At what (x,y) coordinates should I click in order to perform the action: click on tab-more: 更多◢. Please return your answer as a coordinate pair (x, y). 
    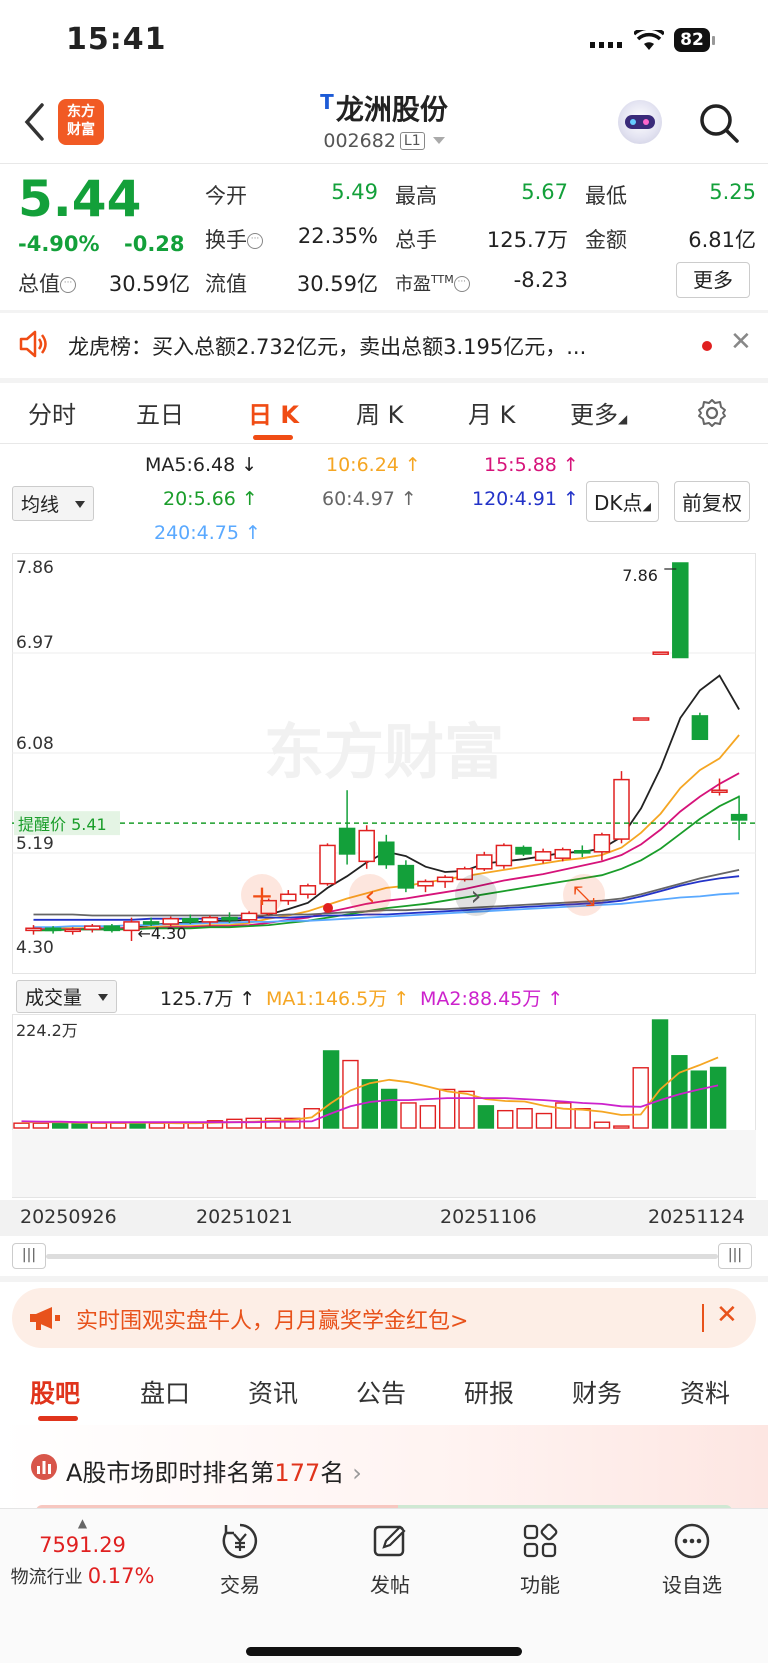
    Looking at the image, I should click on (598, 412).